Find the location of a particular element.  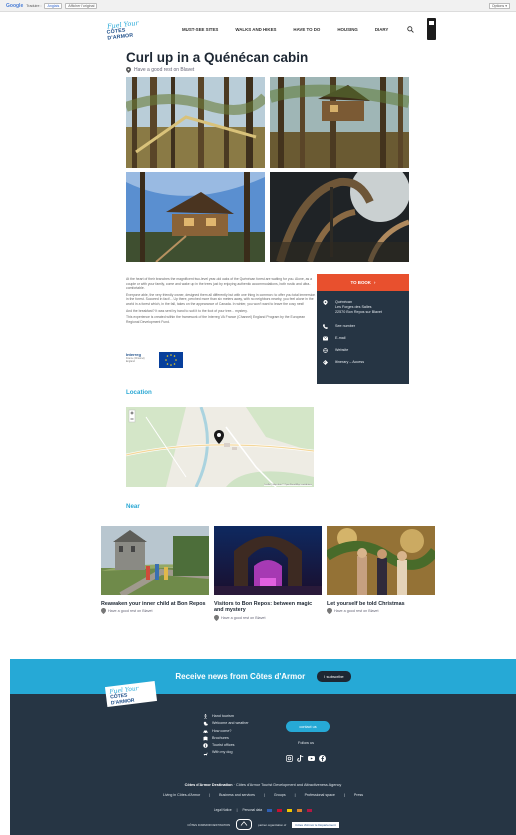

map-marker-icon is located at coordinates (219, 437).